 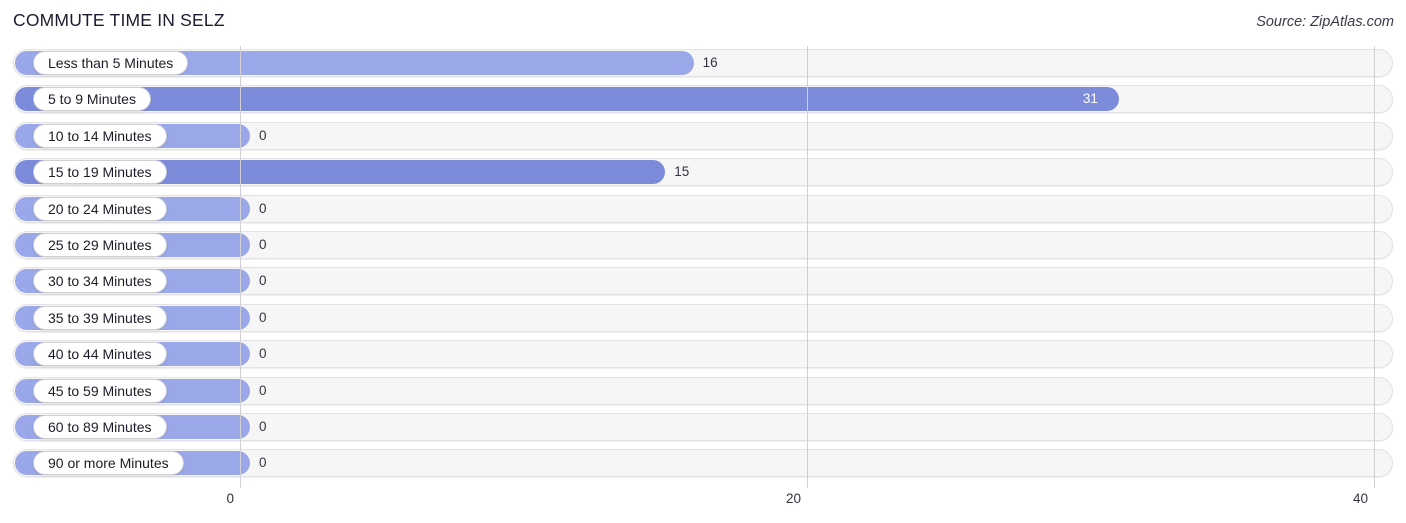 What do you see at coordinates (703, 355) in the screenshot?
I see `bar-row: 40 to 44 Minutes 0` at bounding box center [703, 355].